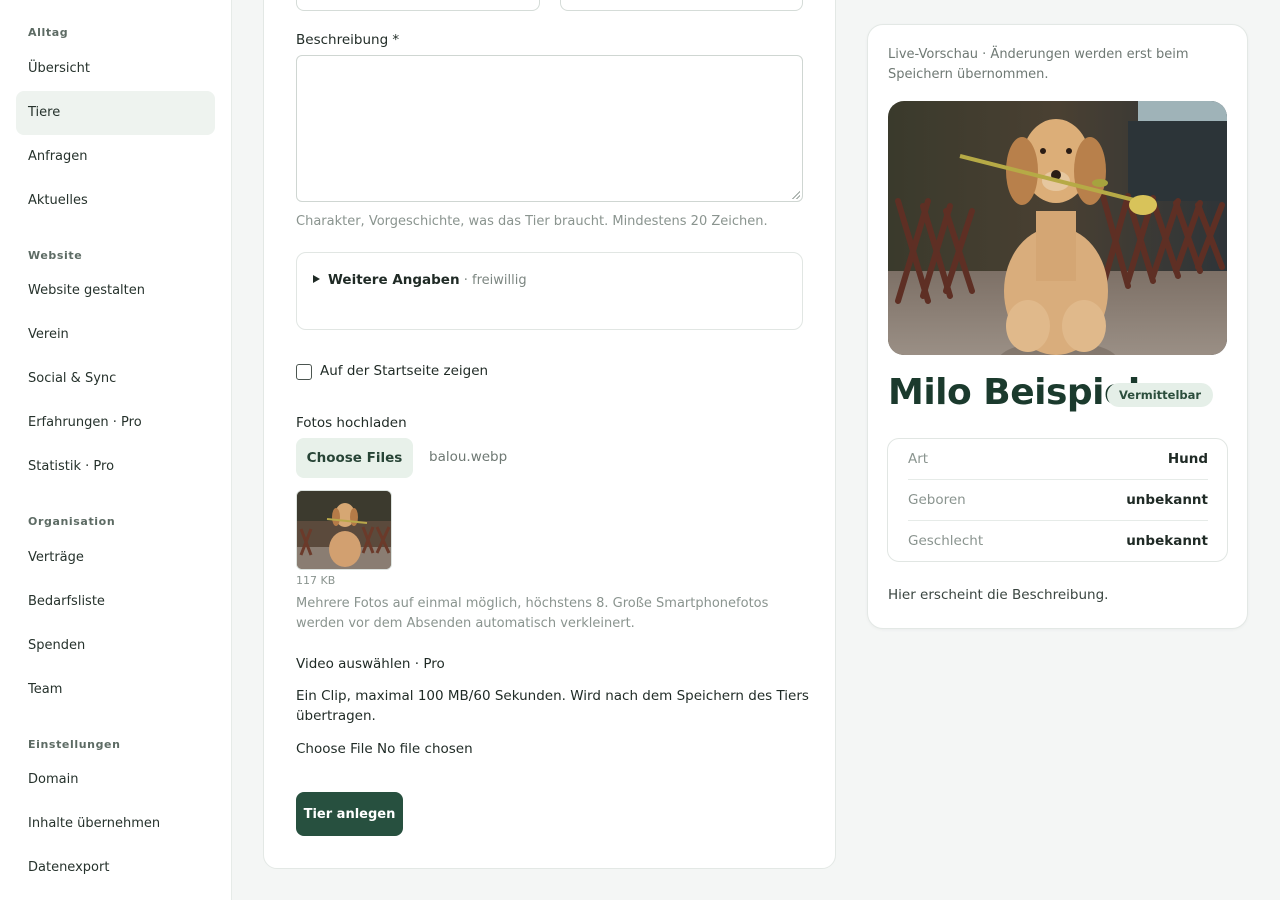  What do you see at coordinates (115, 291) in the screenshot?
I see `sidebar-item-website-gestalten: Website gestalten` at bounding box center [115, 291].